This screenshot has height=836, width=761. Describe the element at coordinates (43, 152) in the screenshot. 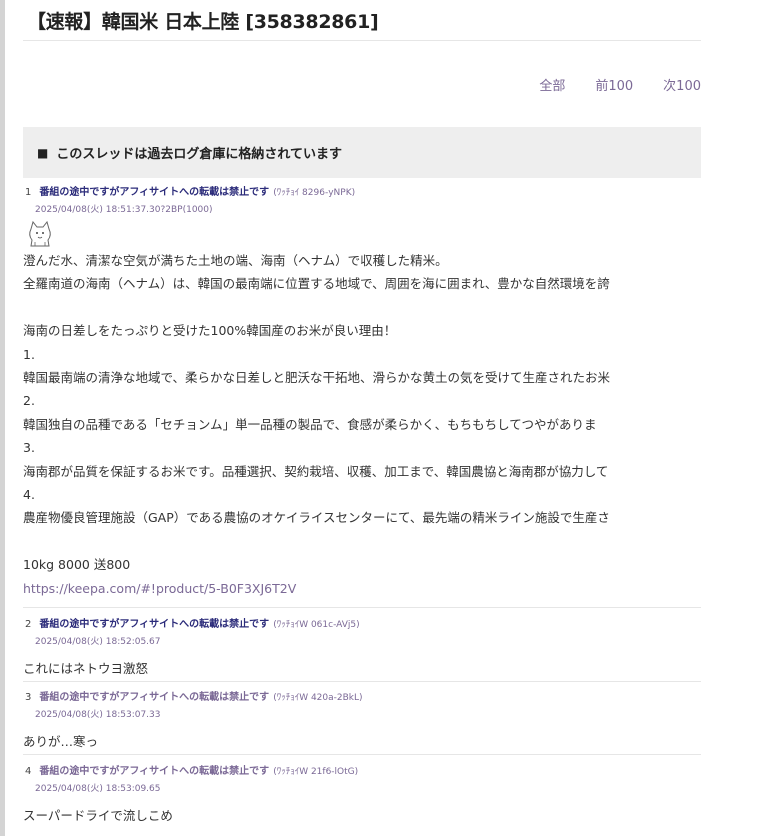

I see `square-marker-icon: ■` at that location.